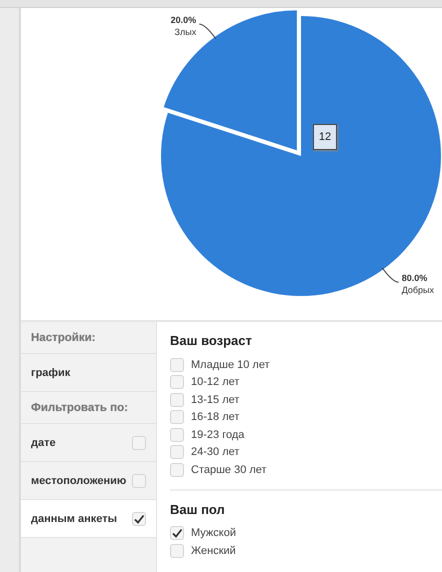  Describe the element at coordinates (74, 518) in the screenshot. I see `filter-label: данным анкеты` at that location.